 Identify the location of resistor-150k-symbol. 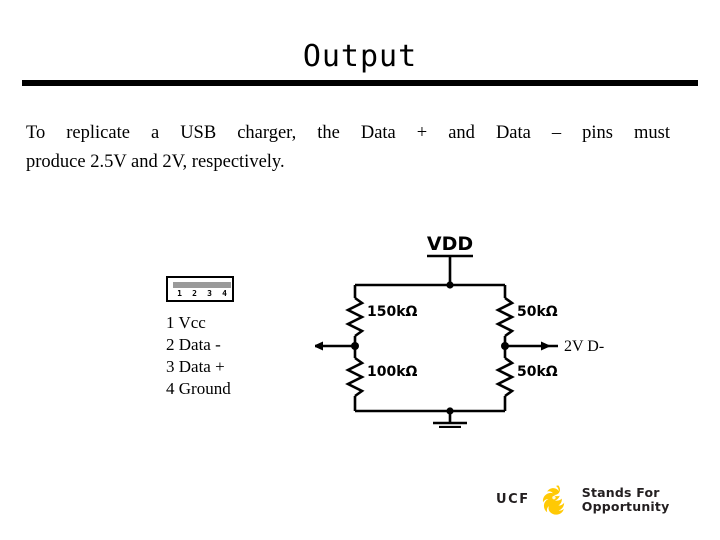
(355, 317).